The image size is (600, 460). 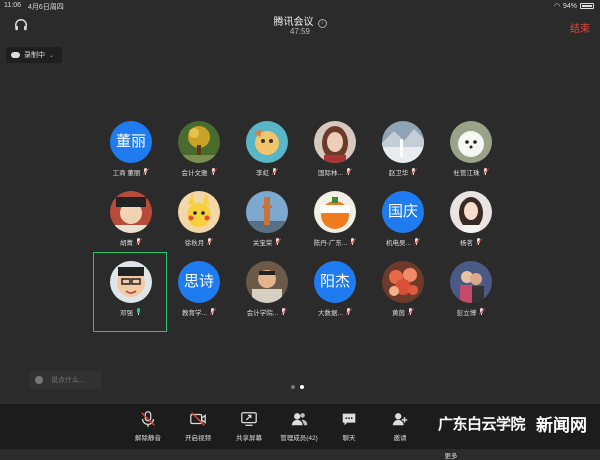 I want to click on meeting-header: 腾讯会议 i 47:59 结束, so click(x=300, y=25).